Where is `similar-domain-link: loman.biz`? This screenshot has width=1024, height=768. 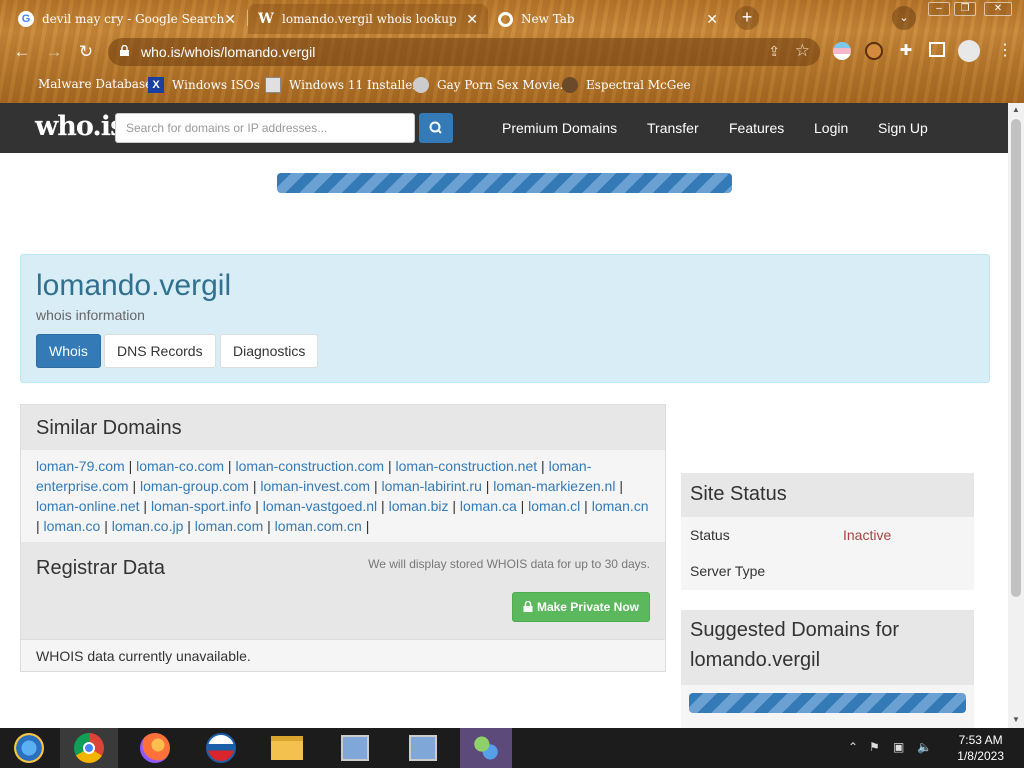
similar-domain-link: loman.biz is located at coordinates (419, 506).